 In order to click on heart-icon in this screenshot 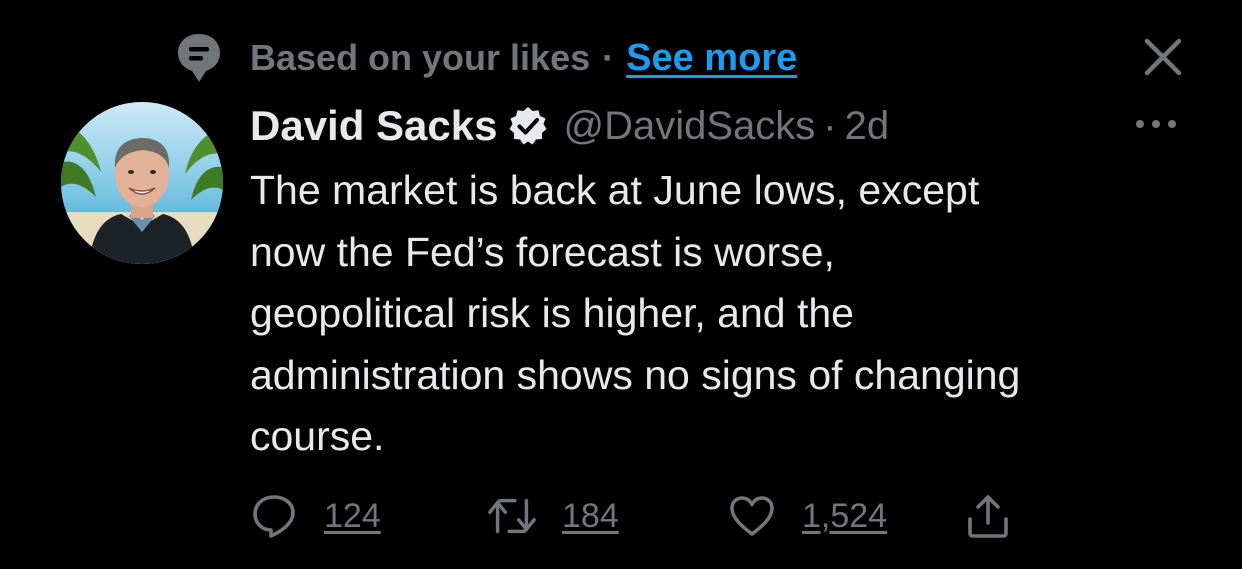, I will do `click(752, 516)`.